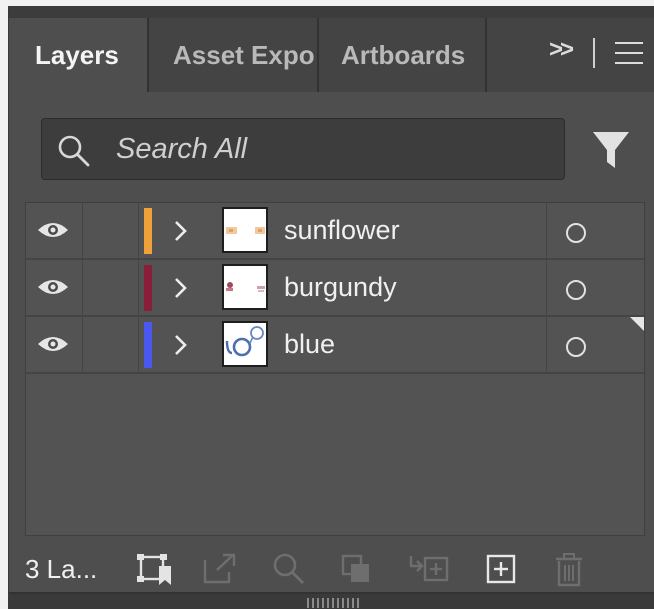  I want to click on delete-icon, so click(570, 570).